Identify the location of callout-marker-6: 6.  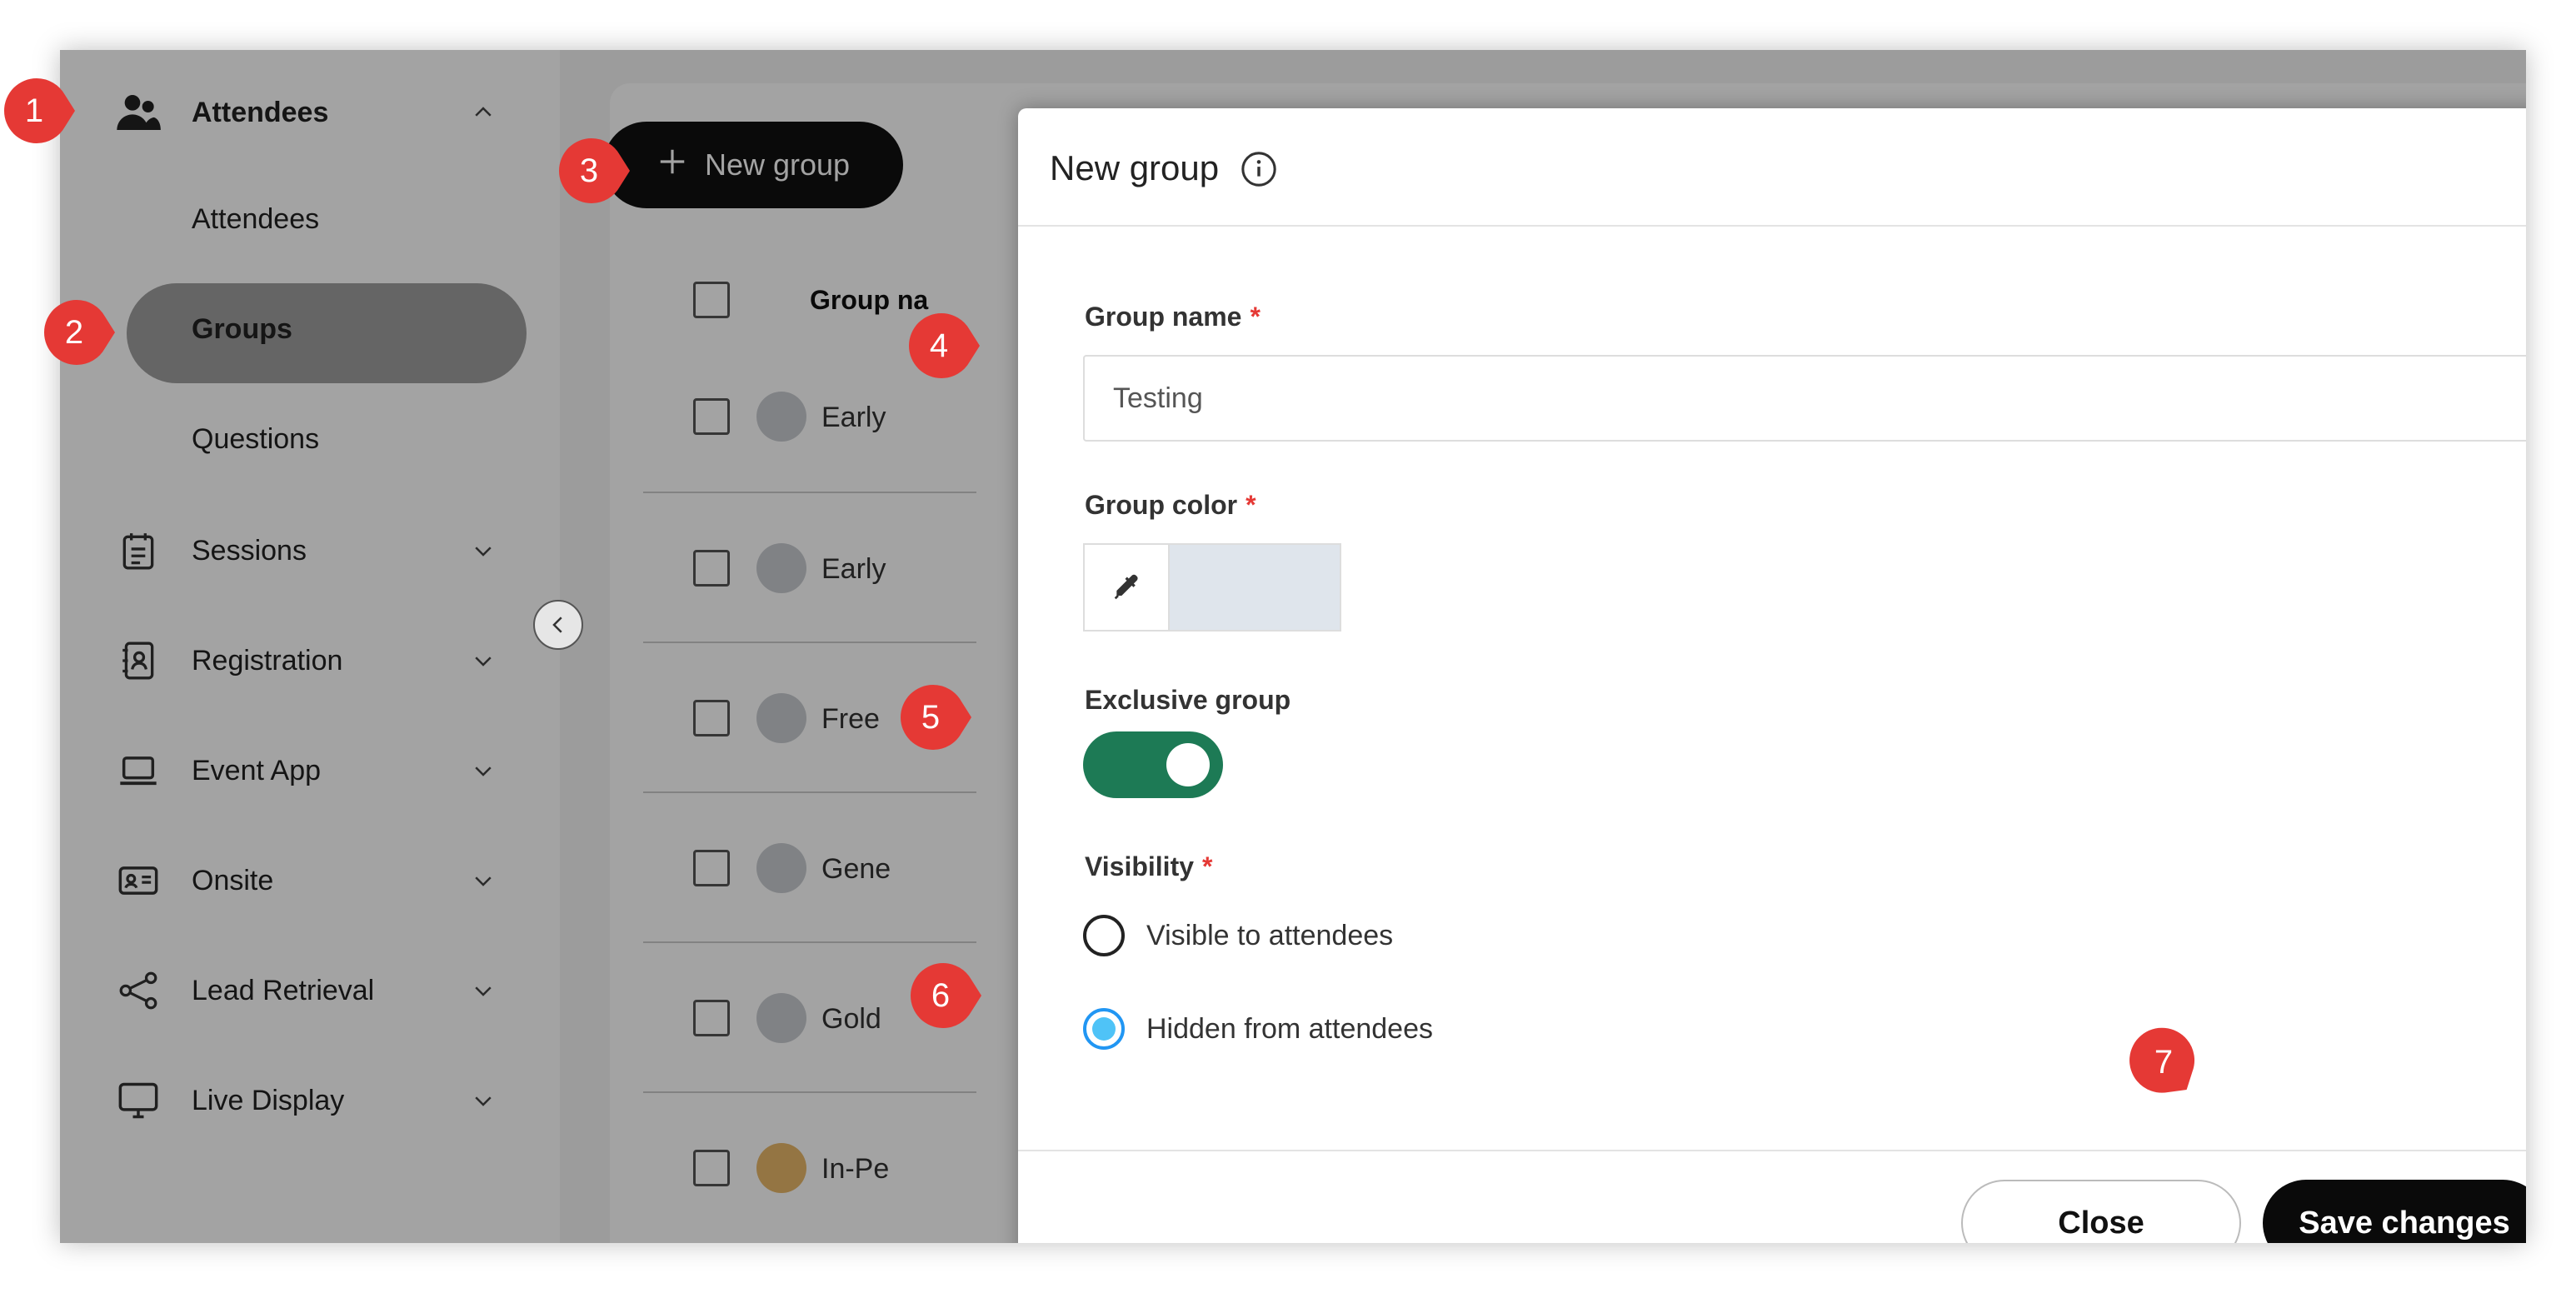
(945, 996).